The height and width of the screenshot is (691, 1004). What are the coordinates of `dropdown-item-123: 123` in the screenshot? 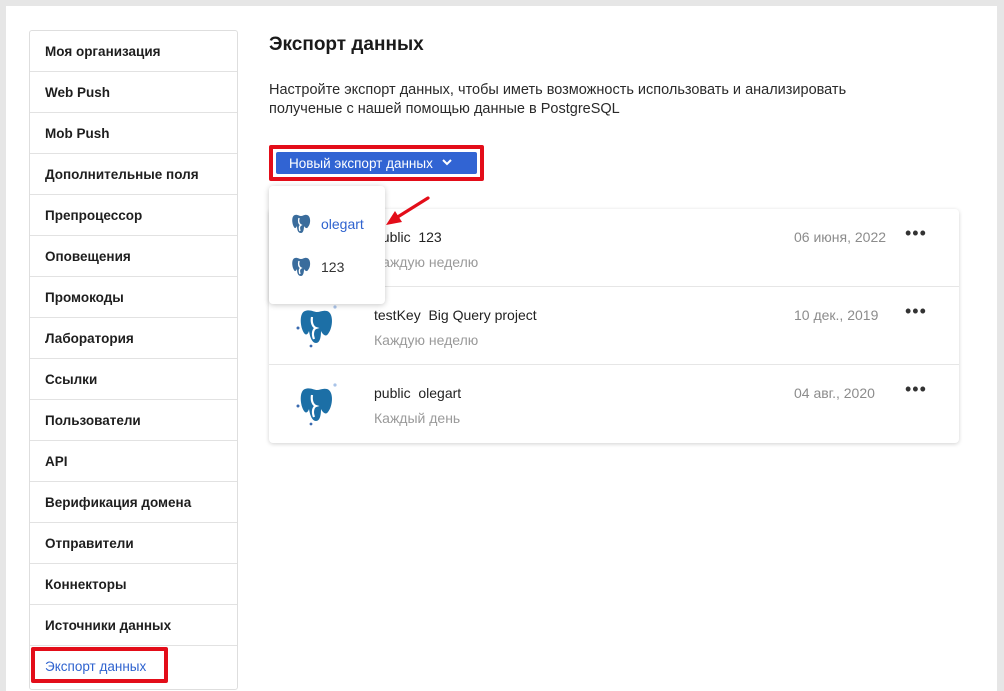 It's located at (327, 267).